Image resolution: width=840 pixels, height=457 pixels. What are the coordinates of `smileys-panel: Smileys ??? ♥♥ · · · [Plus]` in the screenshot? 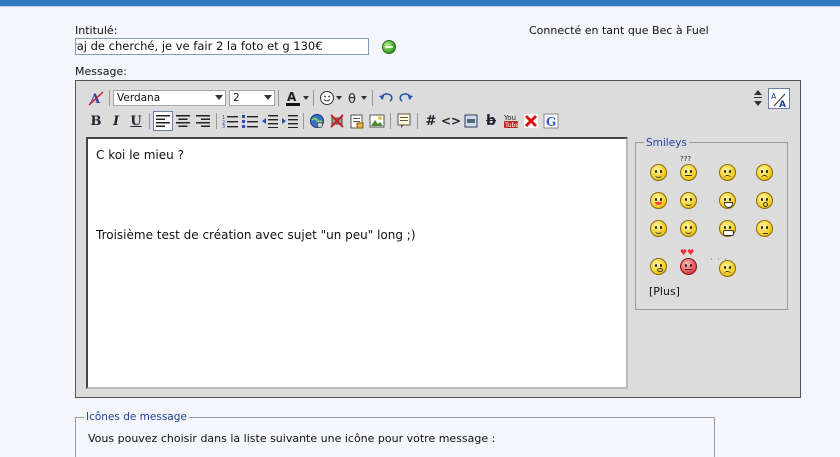 It's located at (711, 223).